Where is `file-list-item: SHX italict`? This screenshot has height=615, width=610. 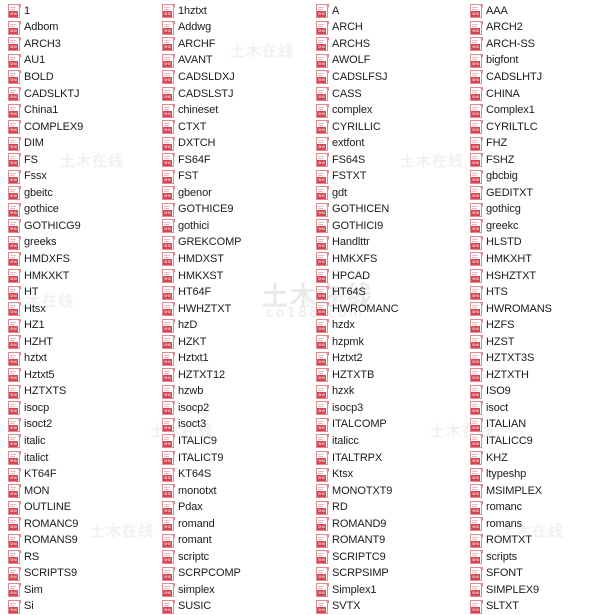
file-list-item: SHX italict is located at coordinates (80, 458).